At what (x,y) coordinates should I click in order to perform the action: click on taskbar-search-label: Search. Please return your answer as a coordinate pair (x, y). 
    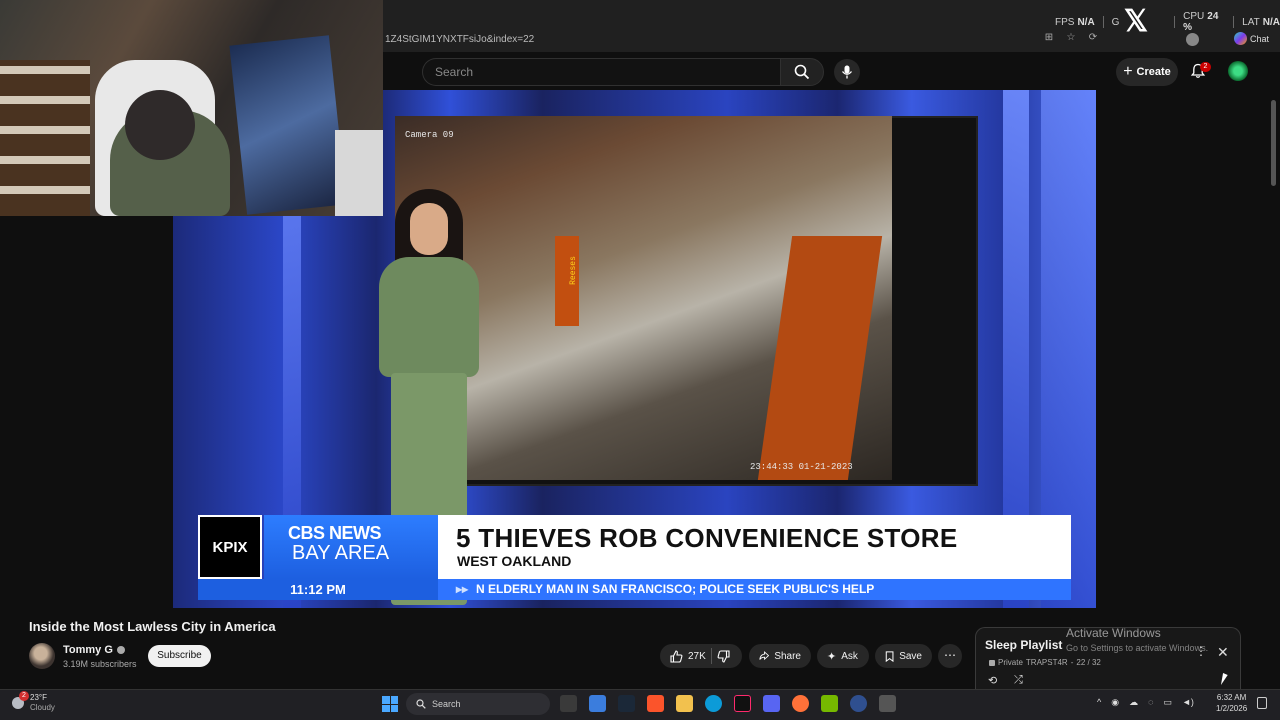
    Looking at the image, I should click on (446, 704).